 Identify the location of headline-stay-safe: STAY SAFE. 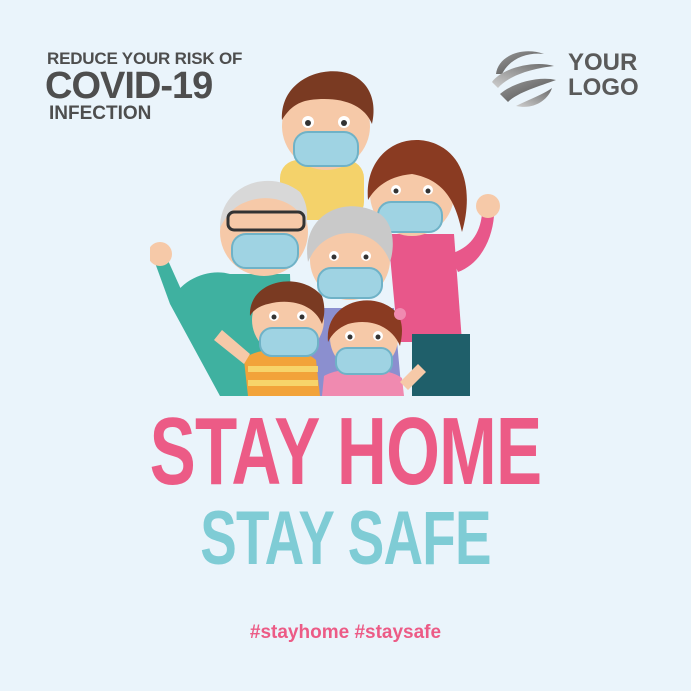
(345, 538).